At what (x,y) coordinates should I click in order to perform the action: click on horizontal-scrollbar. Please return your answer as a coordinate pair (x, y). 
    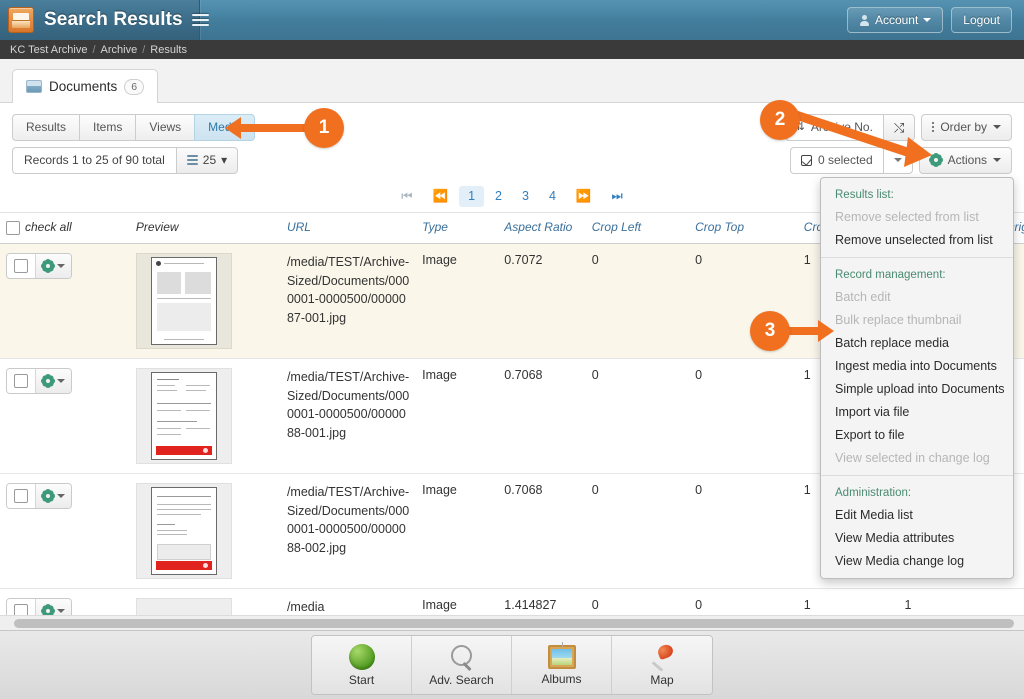
    Looking at the image, I should click on (512, 622).